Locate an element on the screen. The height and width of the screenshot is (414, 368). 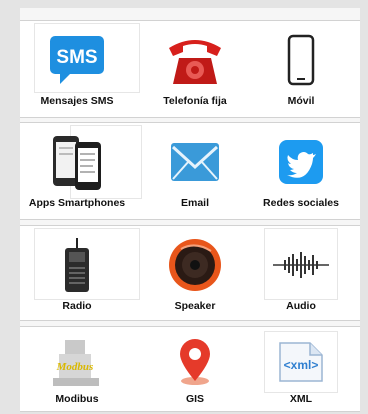
channel-email: Email is located at coordinates (195, 171).